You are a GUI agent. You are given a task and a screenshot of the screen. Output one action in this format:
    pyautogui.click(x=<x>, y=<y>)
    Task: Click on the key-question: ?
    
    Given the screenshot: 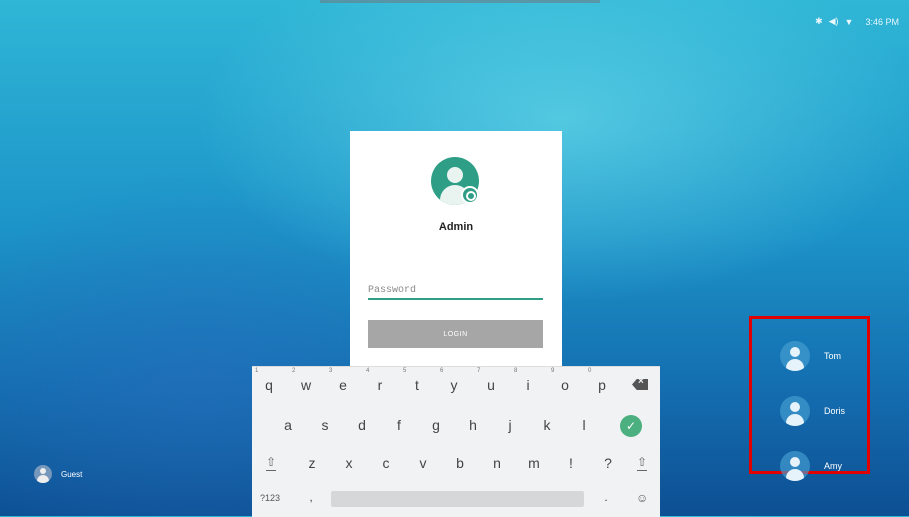 What is the action you would take?
    pyautogui.click(x=608, y=463)
    